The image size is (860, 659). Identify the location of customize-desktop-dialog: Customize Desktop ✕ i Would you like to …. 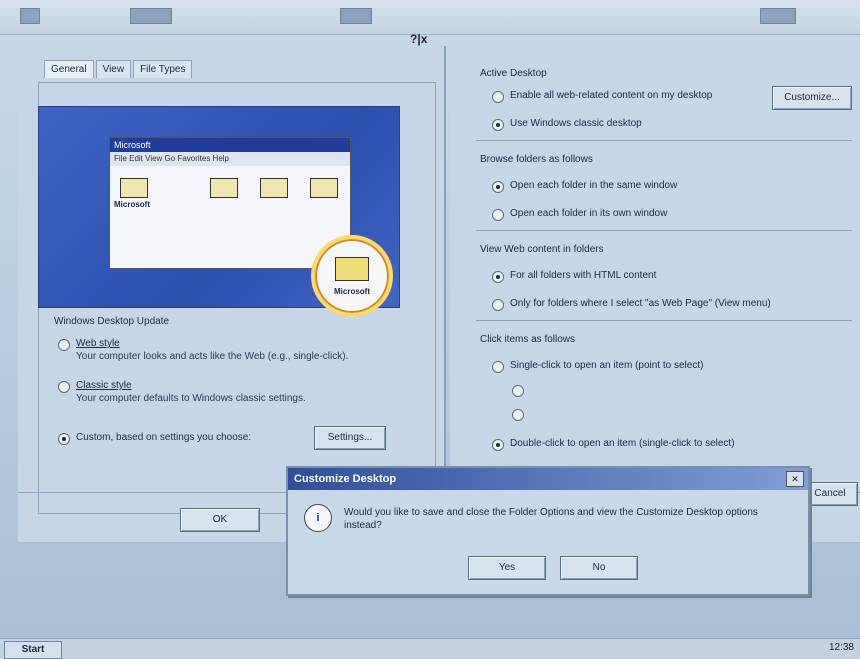
(548, 531).